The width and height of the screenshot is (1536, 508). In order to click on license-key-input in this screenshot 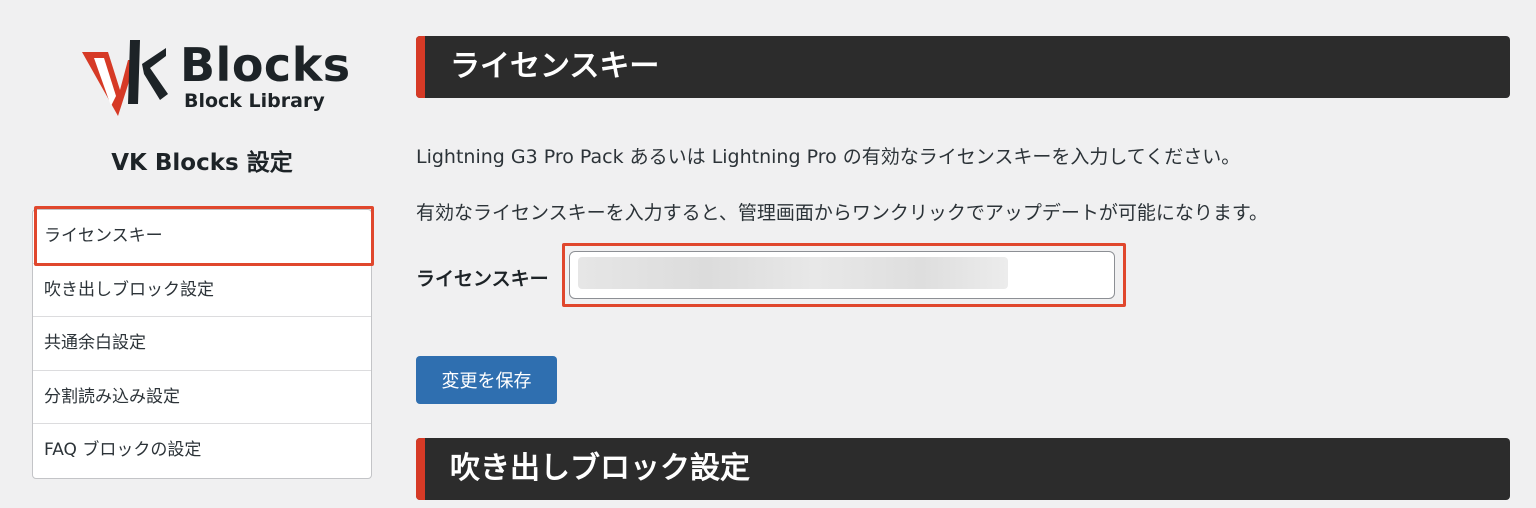, I will do `click(842, 275)`.